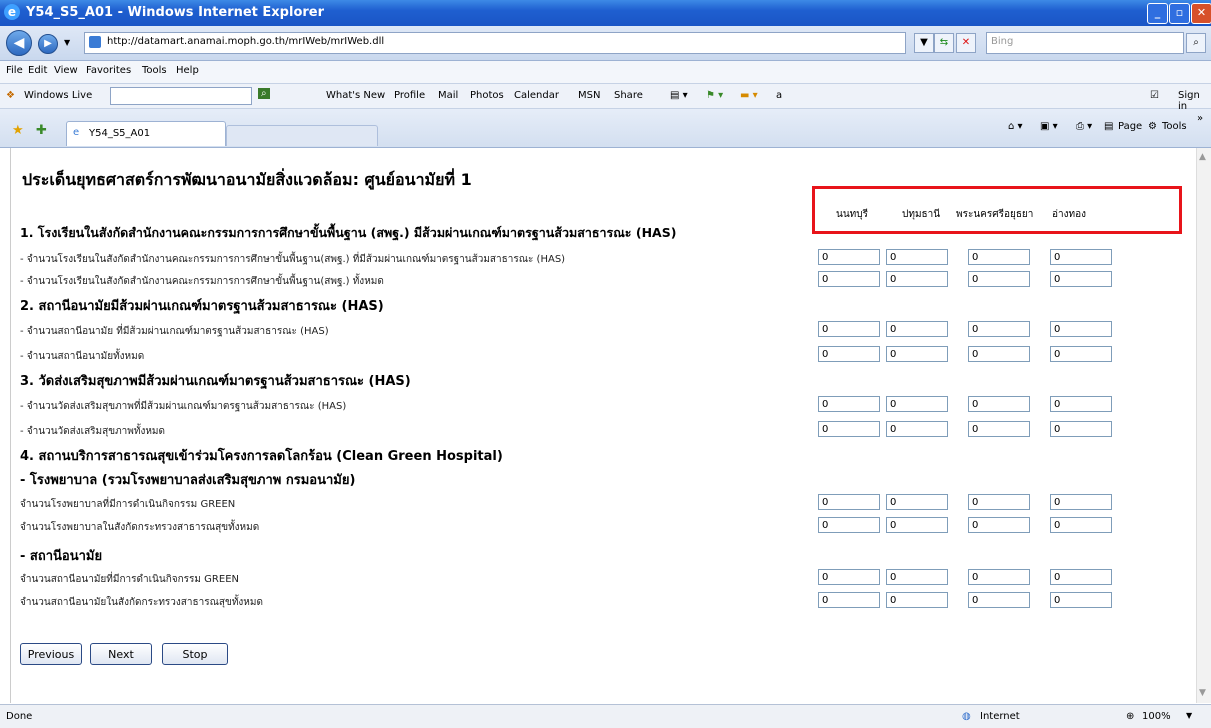 The image size is (1211, 728). Describe the element at coordinates (41, 130) in the screenshot. I see `add-favorites-icon: ✚` at that location.